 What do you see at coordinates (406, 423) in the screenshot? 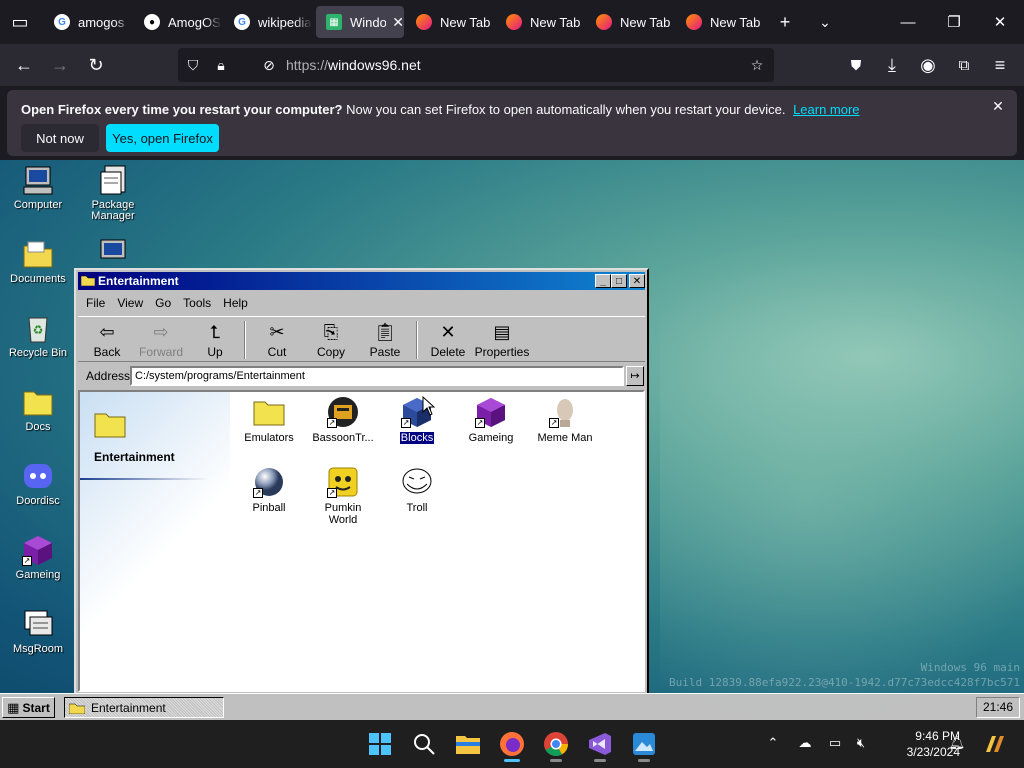
I see `shortcut-arrow-icon: ↗` at bounding box center [406, 423].